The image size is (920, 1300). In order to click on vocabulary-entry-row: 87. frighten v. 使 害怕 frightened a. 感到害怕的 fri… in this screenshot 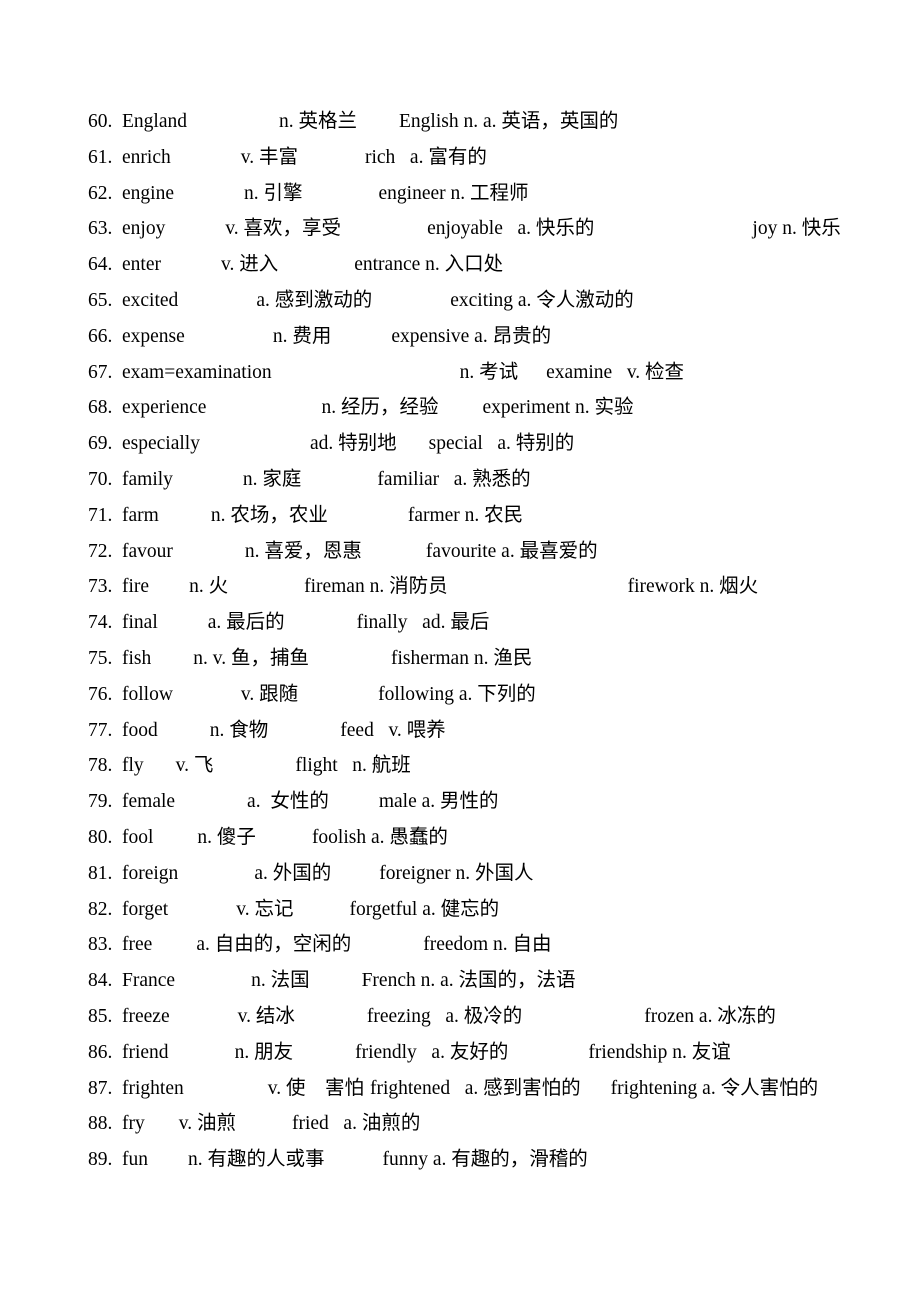, I will do `click(460, 1089)`.